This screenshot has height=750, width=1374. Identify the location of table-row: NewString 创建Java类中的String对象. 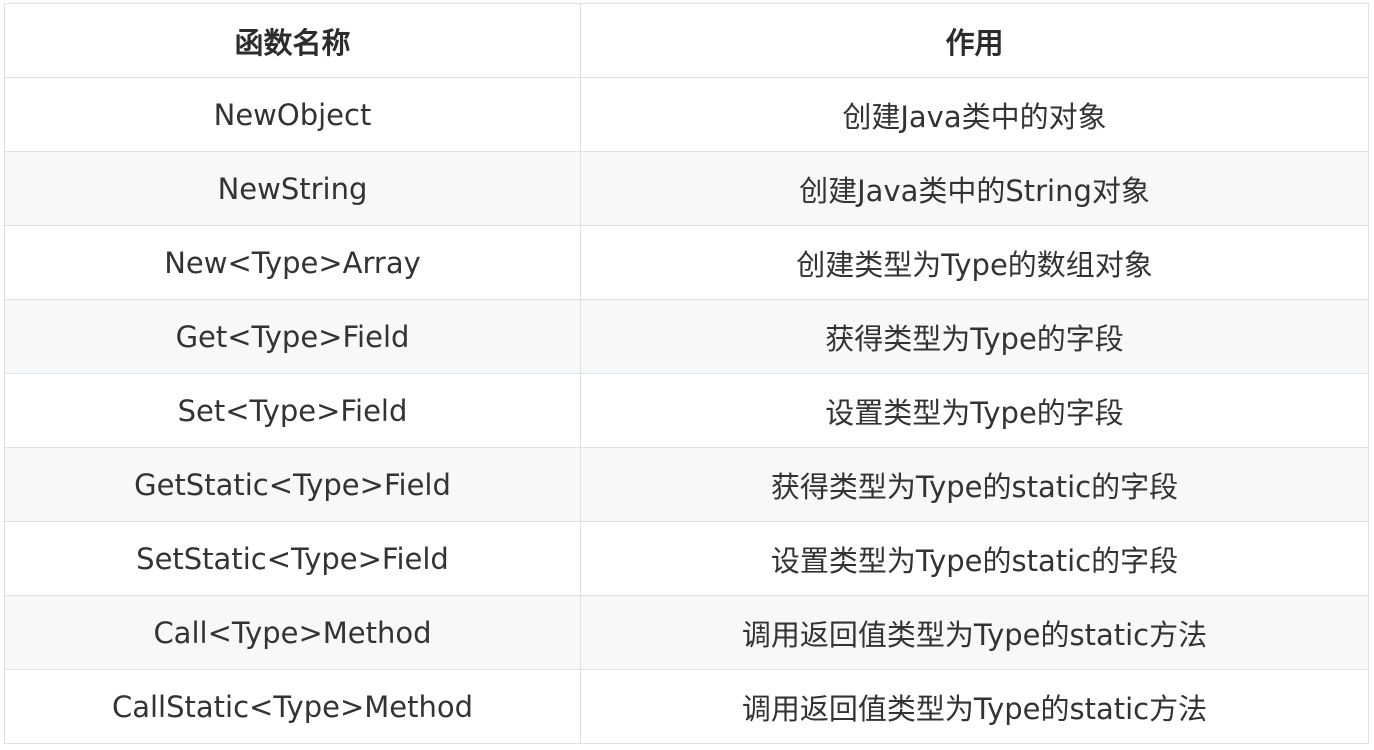
(686, 188).